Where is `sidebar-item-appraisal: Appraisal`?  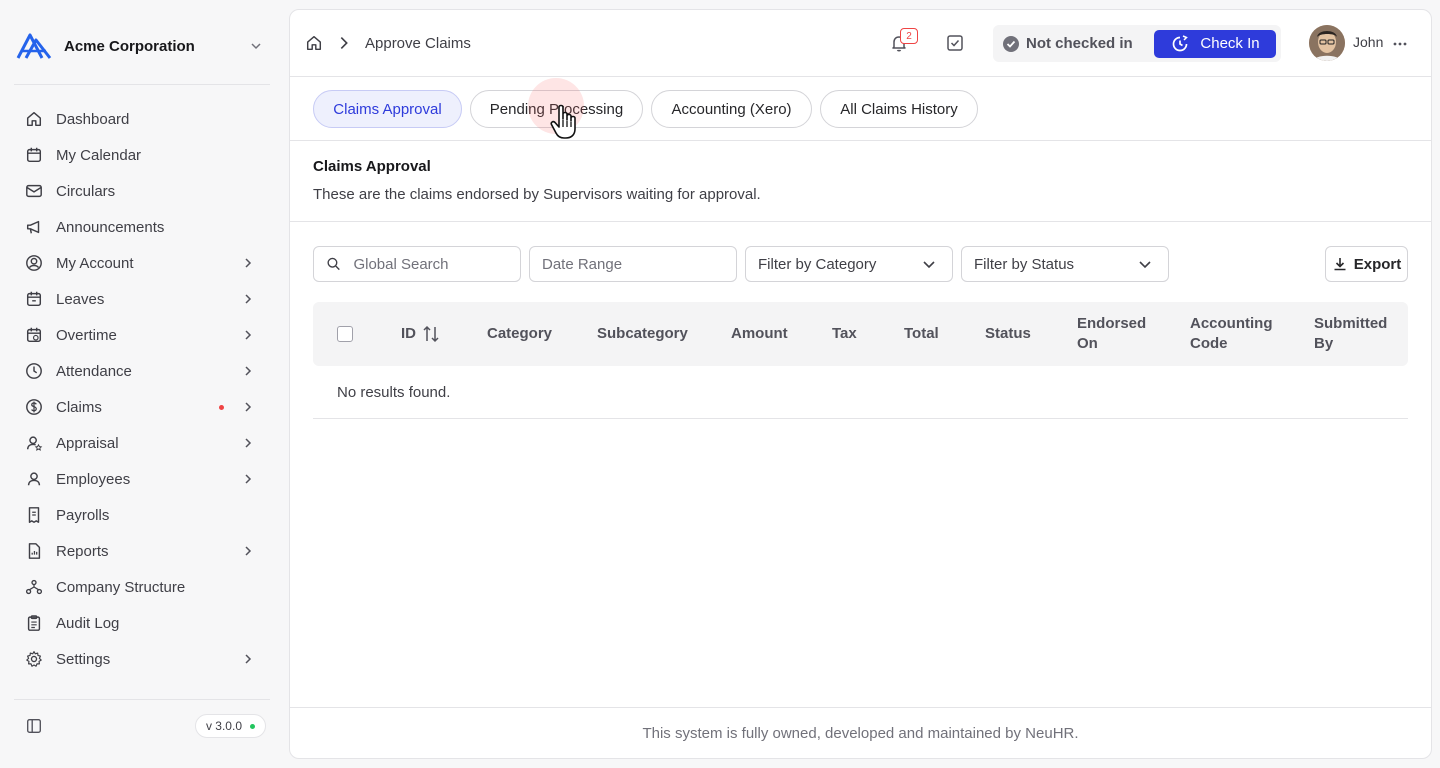 sidebar-item-appraisal: Appraisal is located at coordinates (142, 443).